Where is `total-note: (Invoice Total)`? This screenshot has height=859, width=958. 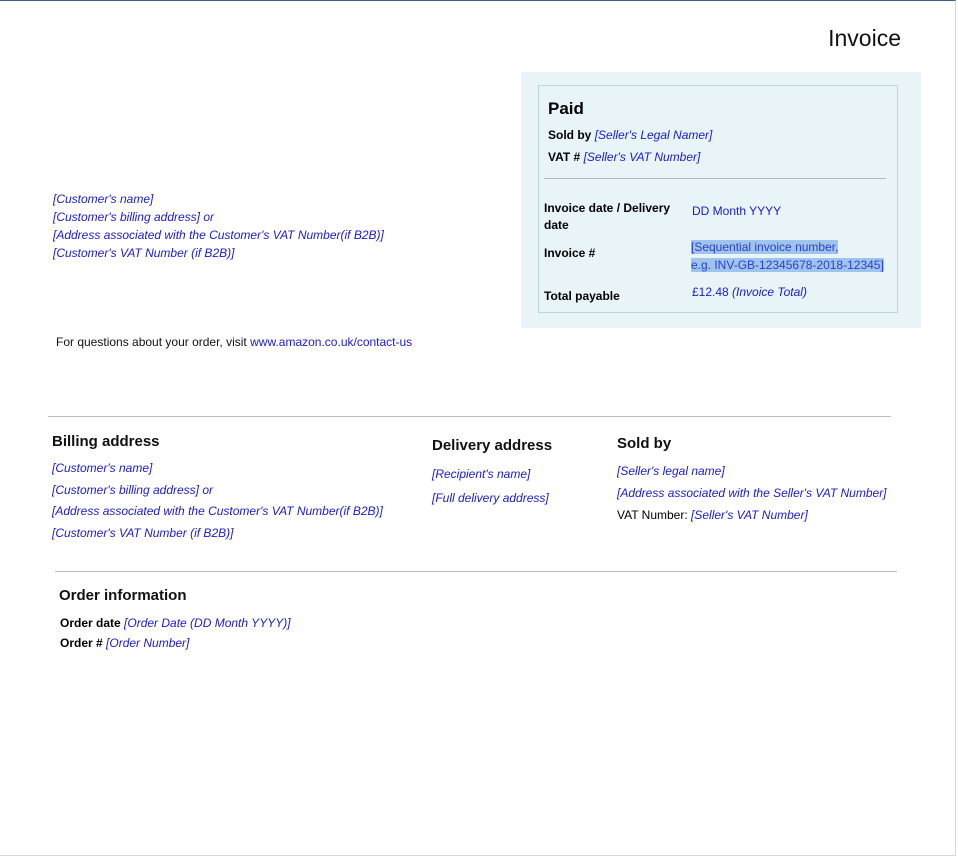 total-note: (Invoice Total) is located at coordinates (769, 292).